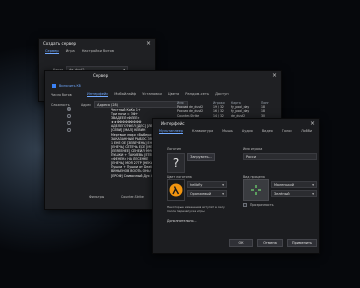 Image resolution: width=360 pixels, height=288 pixels. Describe the element at coordinates (101, 75) in the screenshot. I see `server-browser-title: Сервер` at that location.